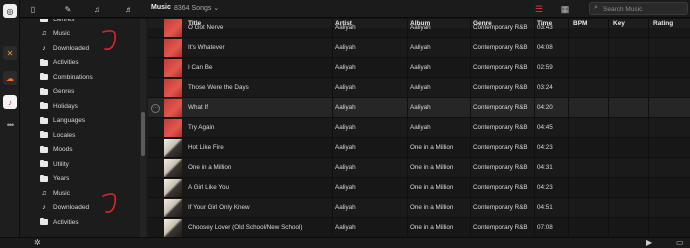 The height and width of the screenshot is (248, 690). I want to click on play-icon: ▶, so click(649, 242).